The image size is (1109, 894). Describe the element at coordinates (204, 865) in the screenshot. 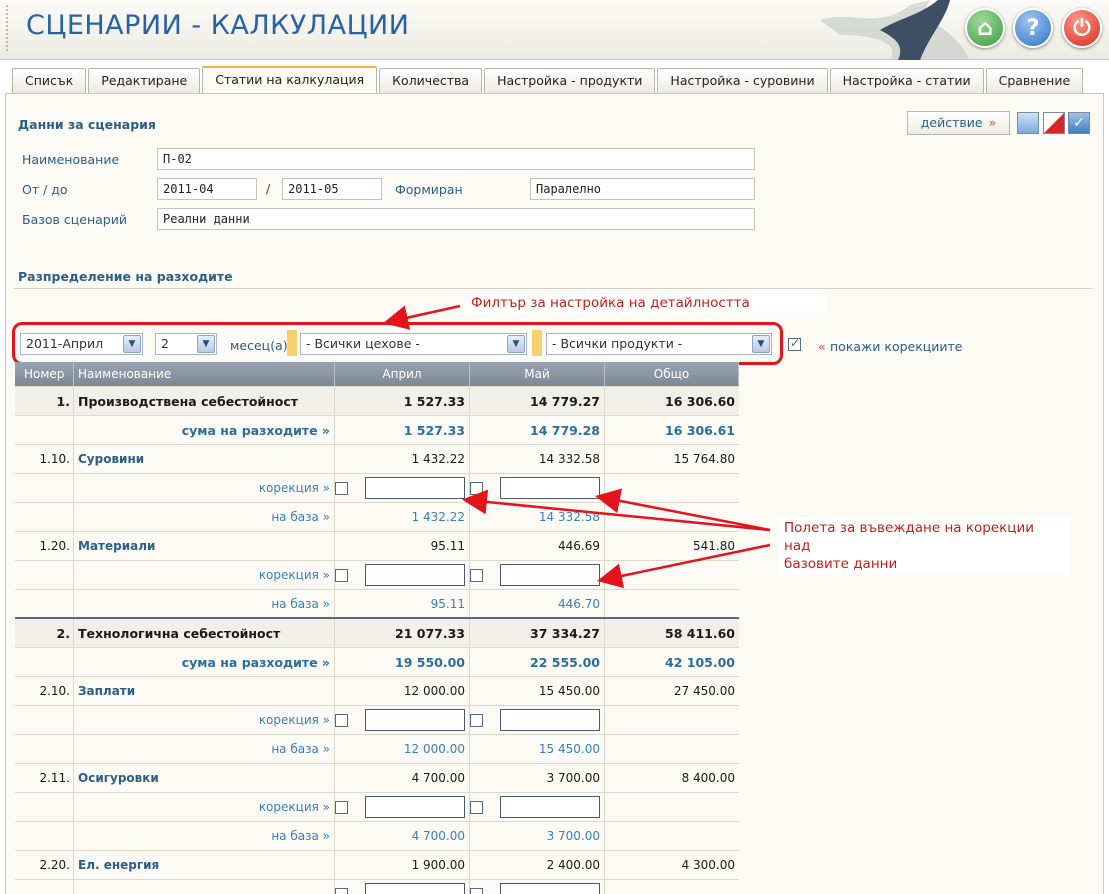

I see `row-name: Ел. енергия` at that location.